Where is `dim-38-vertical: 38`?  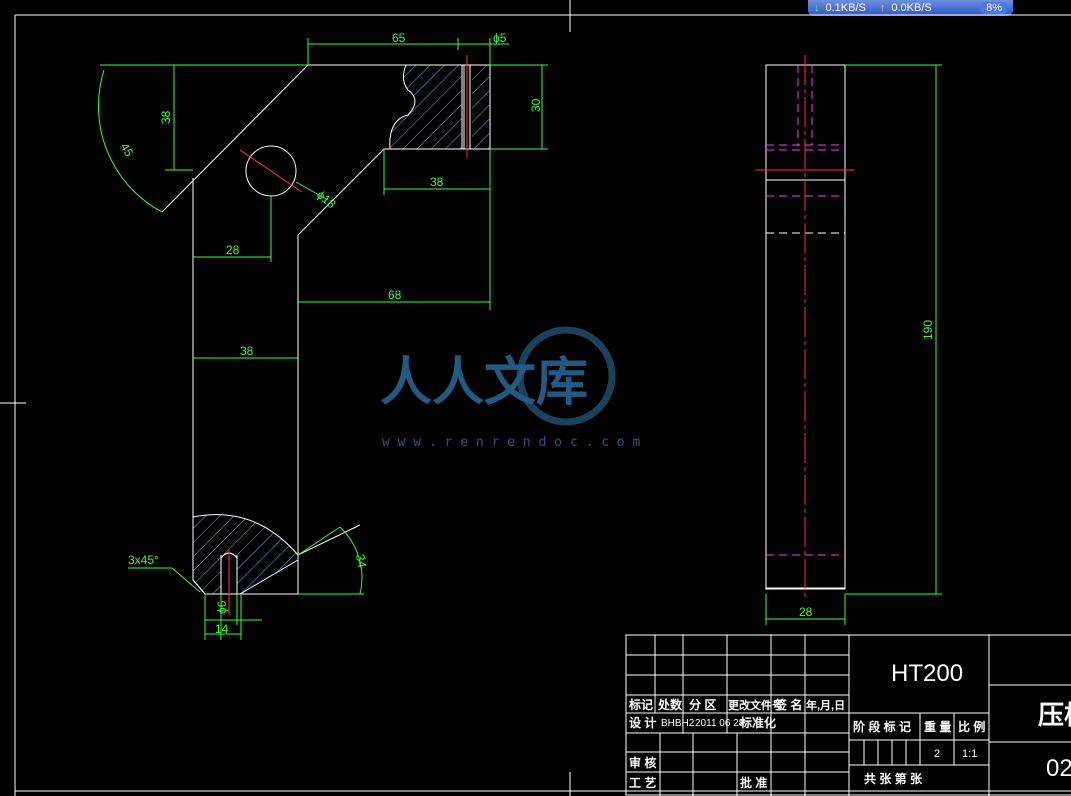 dim-38-vertical: 38 is located at coordinates (166, 117).